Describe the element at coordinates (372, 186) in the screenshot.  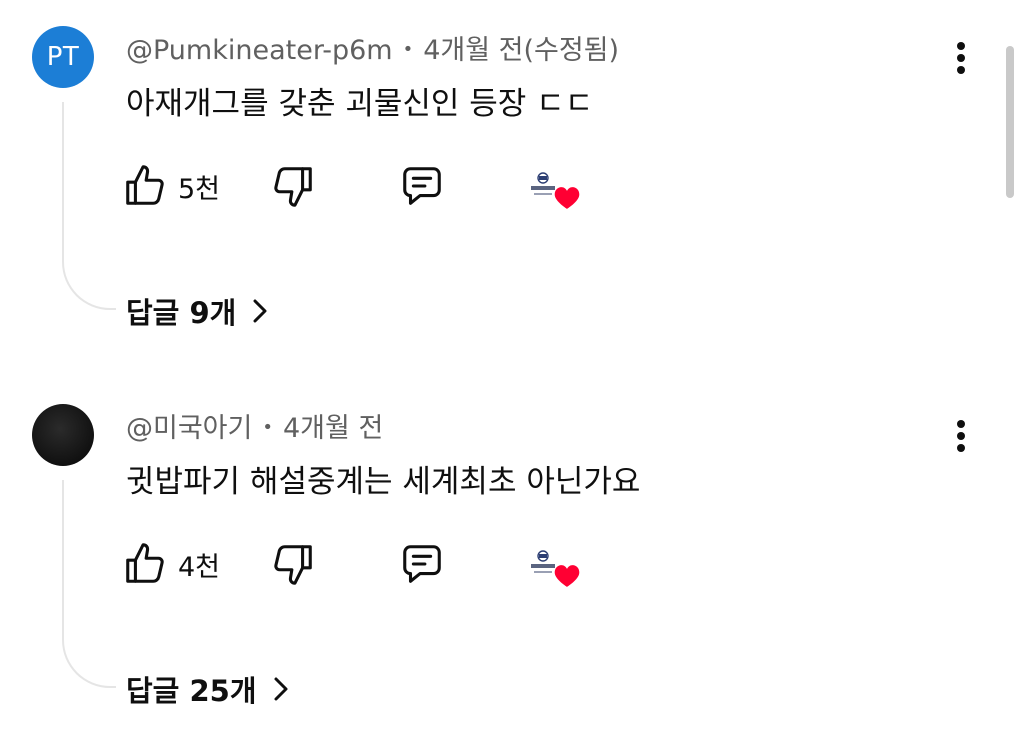
I see `comment-actions: 5천` at that location.